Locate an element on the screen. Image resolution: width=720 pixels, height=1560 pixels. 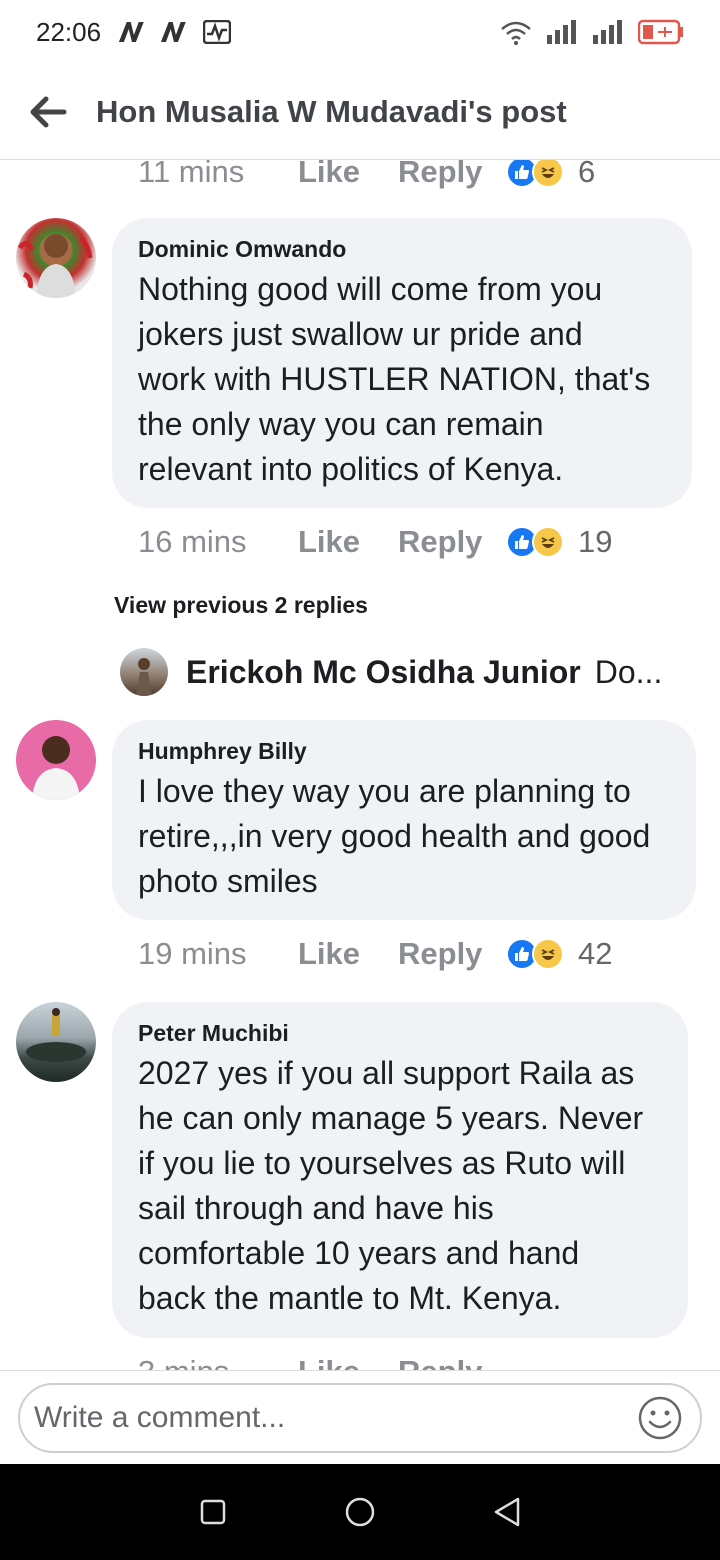
comment-composer is located at coordinates (360, 1418).